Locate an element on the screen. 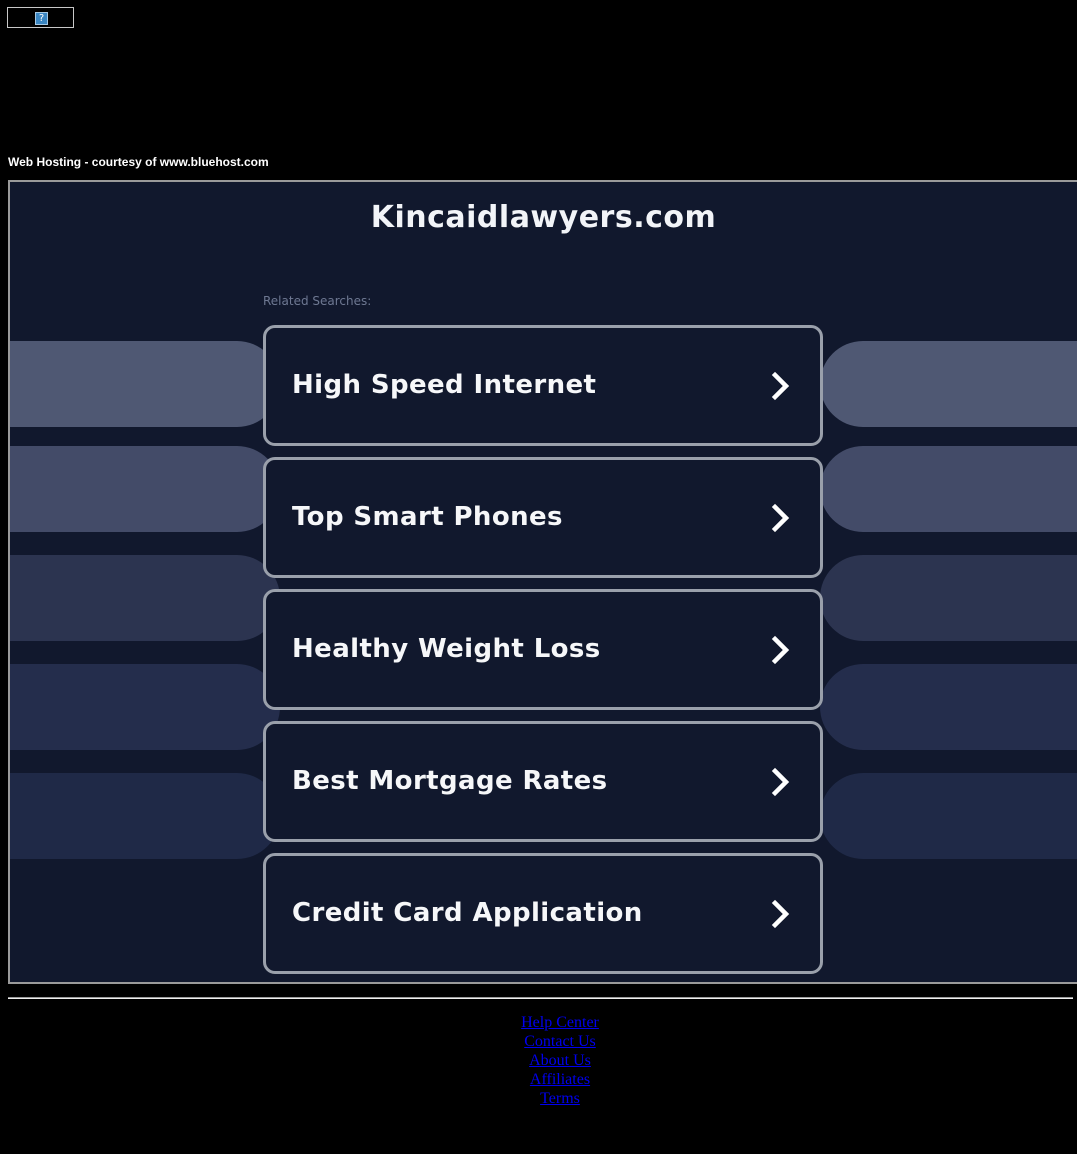  broken-image-placeholder: ? is located at coordinates (40, 17).